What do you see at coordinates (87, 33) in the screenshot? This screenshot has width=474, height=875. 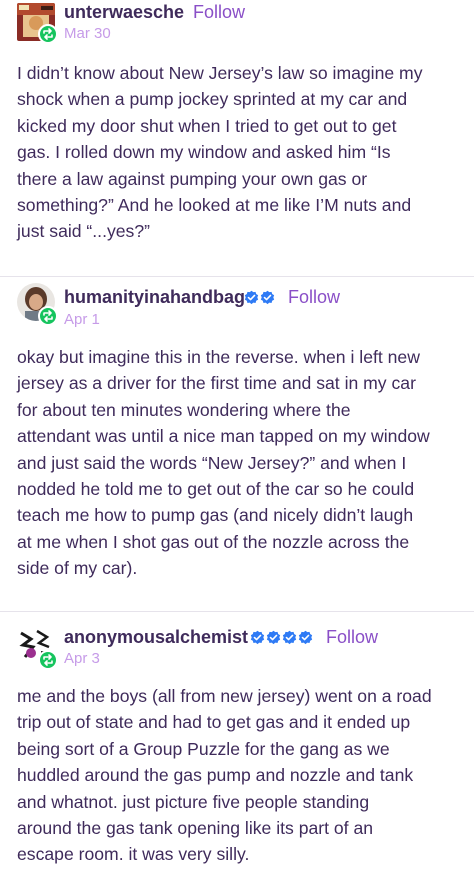 I see `post-date: Mar 30` at bounding box center [87, 33].